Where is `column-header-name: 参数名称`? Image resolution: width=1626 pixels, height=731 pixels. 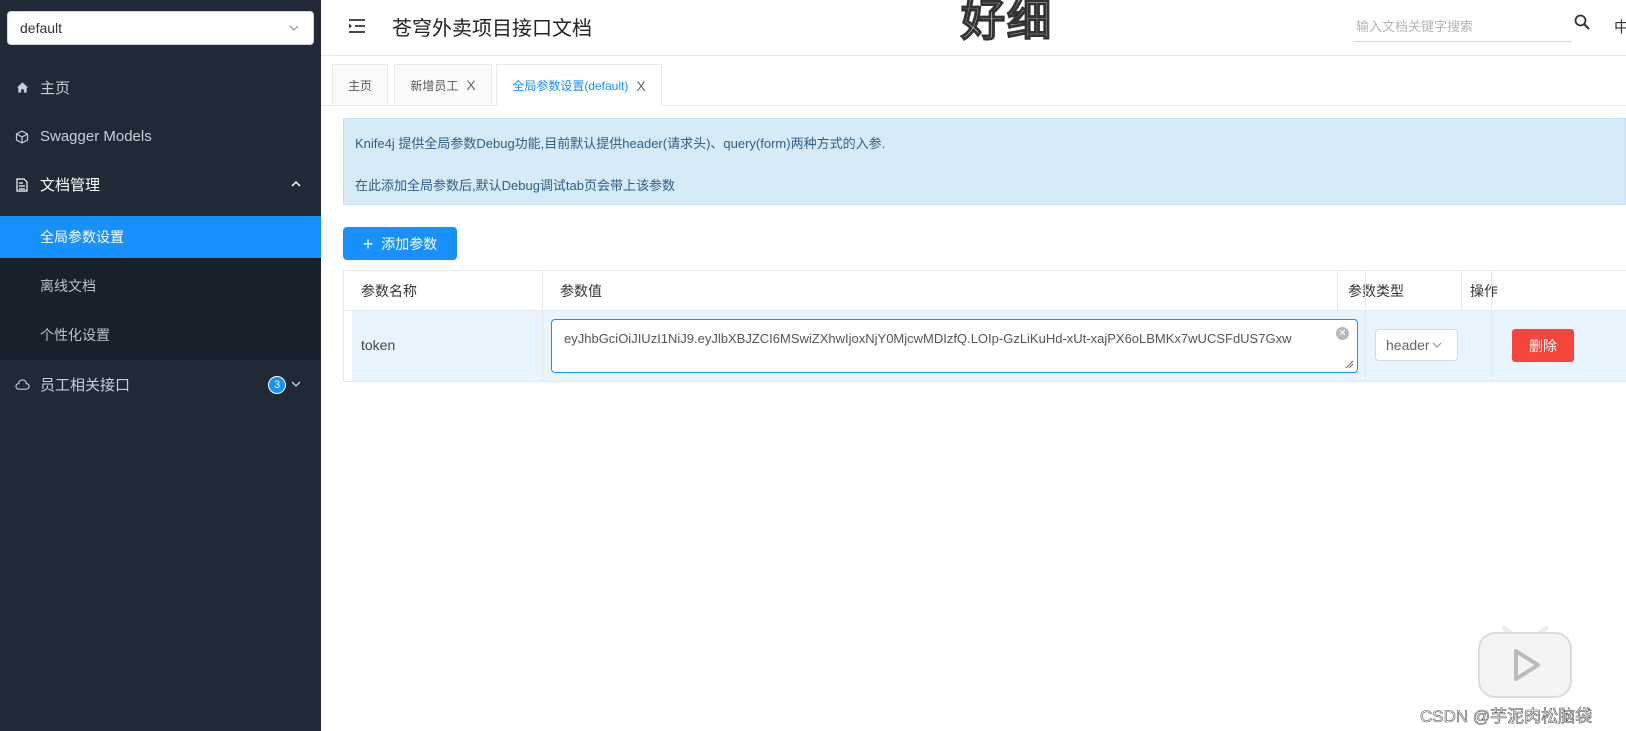
column-header-name: 参数名称 is located at coordinates (443, 291).